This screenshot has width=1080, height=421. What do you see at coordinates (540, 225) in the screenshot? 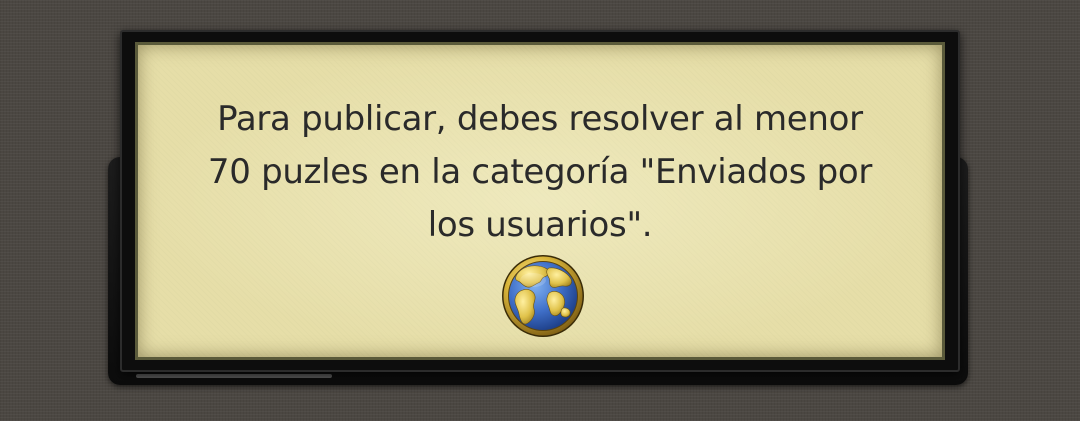
I see `dialog-message-line-3: los usuarios".` at bounding box center [540, 225].